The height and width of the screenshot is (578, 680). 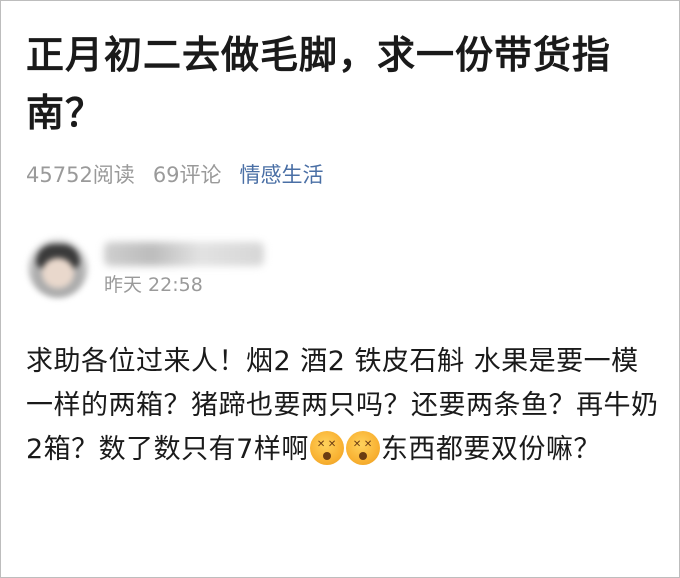 I want to click on author-name, so click(x=184, y=254).